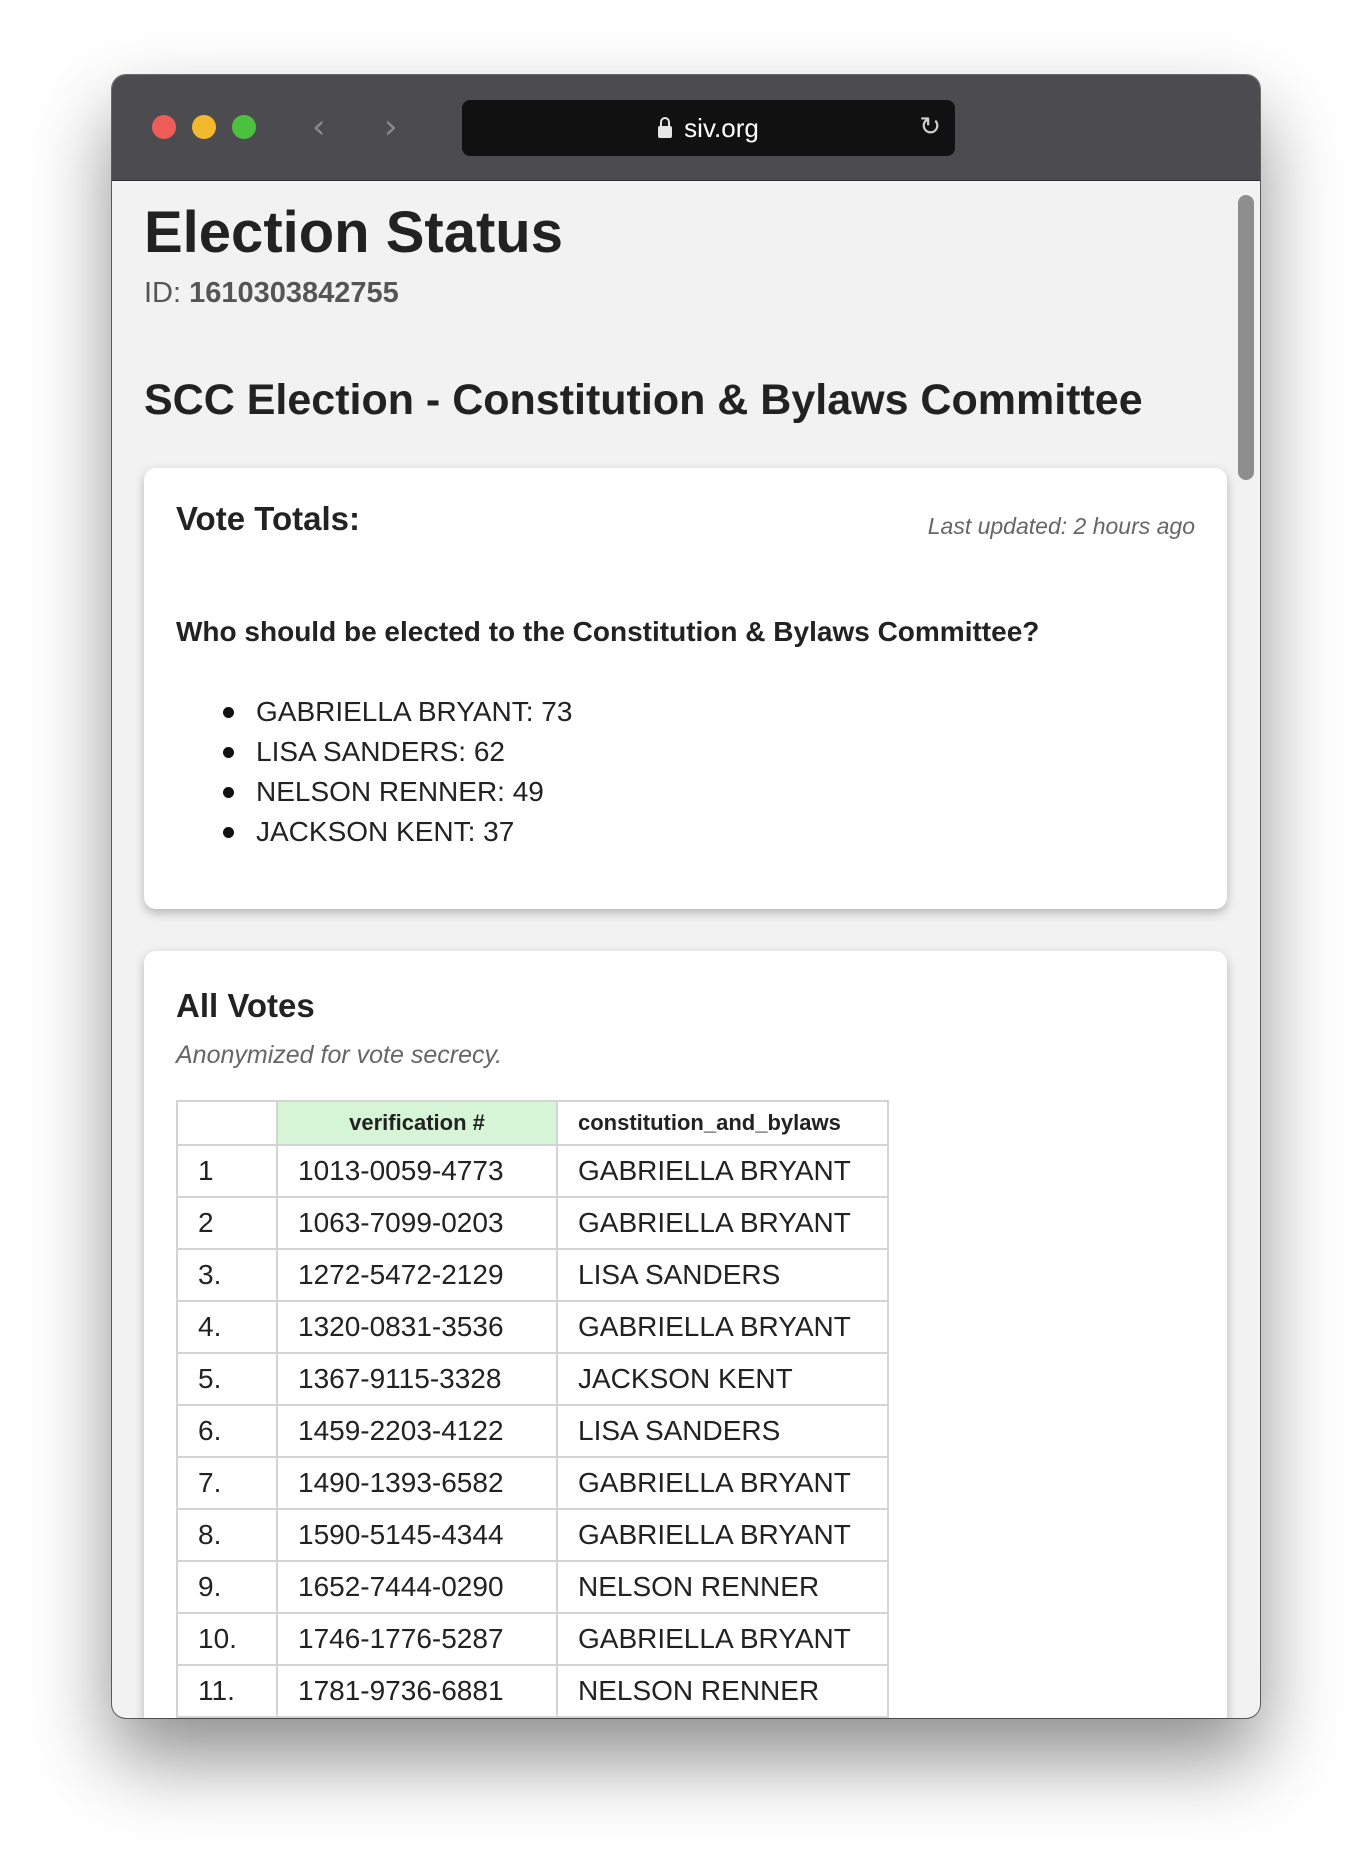 The height and width of the screenshot is (1866, 1372). Describe the element at coordinates (417, 1171) in the screenshot. I see `row-verification: 1013-0059-4773` at that location.